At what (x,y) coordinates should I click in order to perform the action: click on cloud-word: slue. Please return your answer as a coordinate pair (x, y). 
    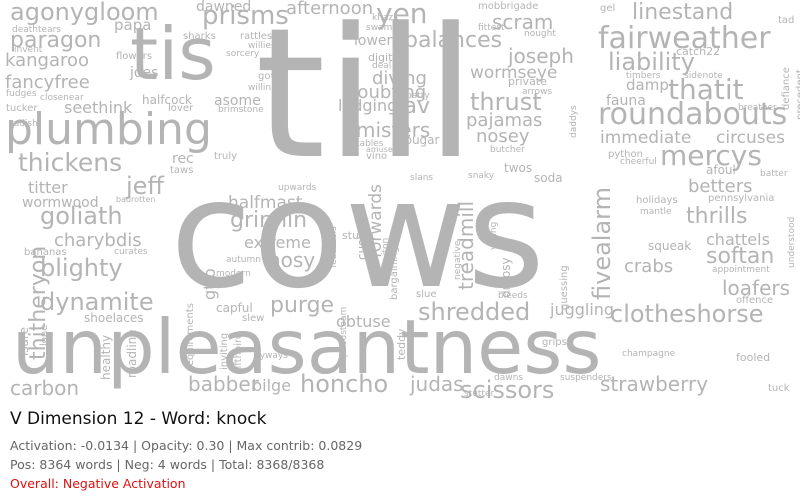
    Looking at the image, I should click on (426, 294).